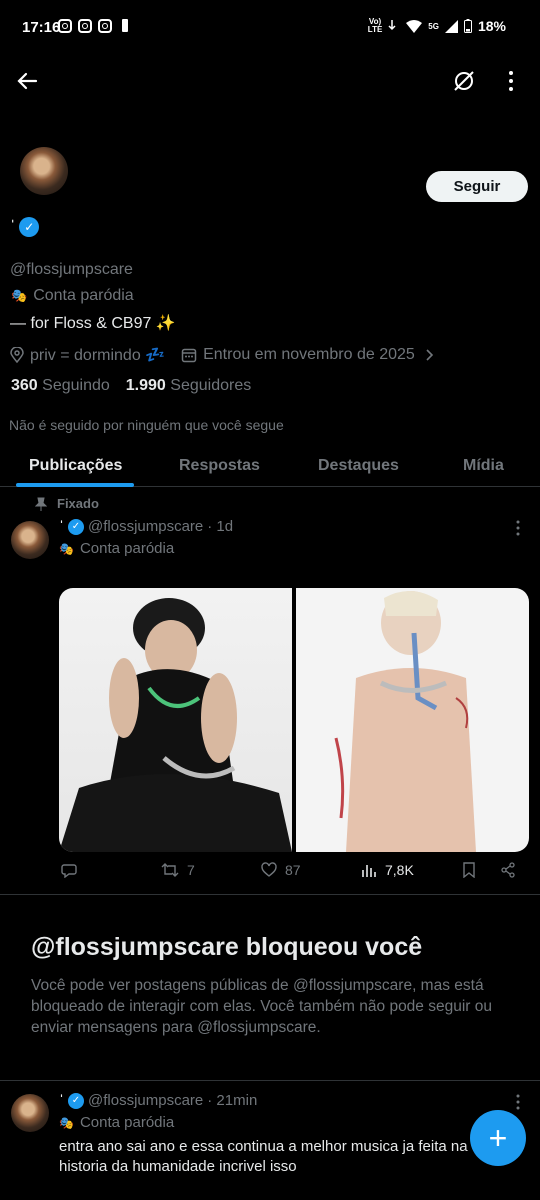 This screenshot has height=1200, width=540. I want to click on followers-link: 1.990 Seguidores, so click(188, 386).